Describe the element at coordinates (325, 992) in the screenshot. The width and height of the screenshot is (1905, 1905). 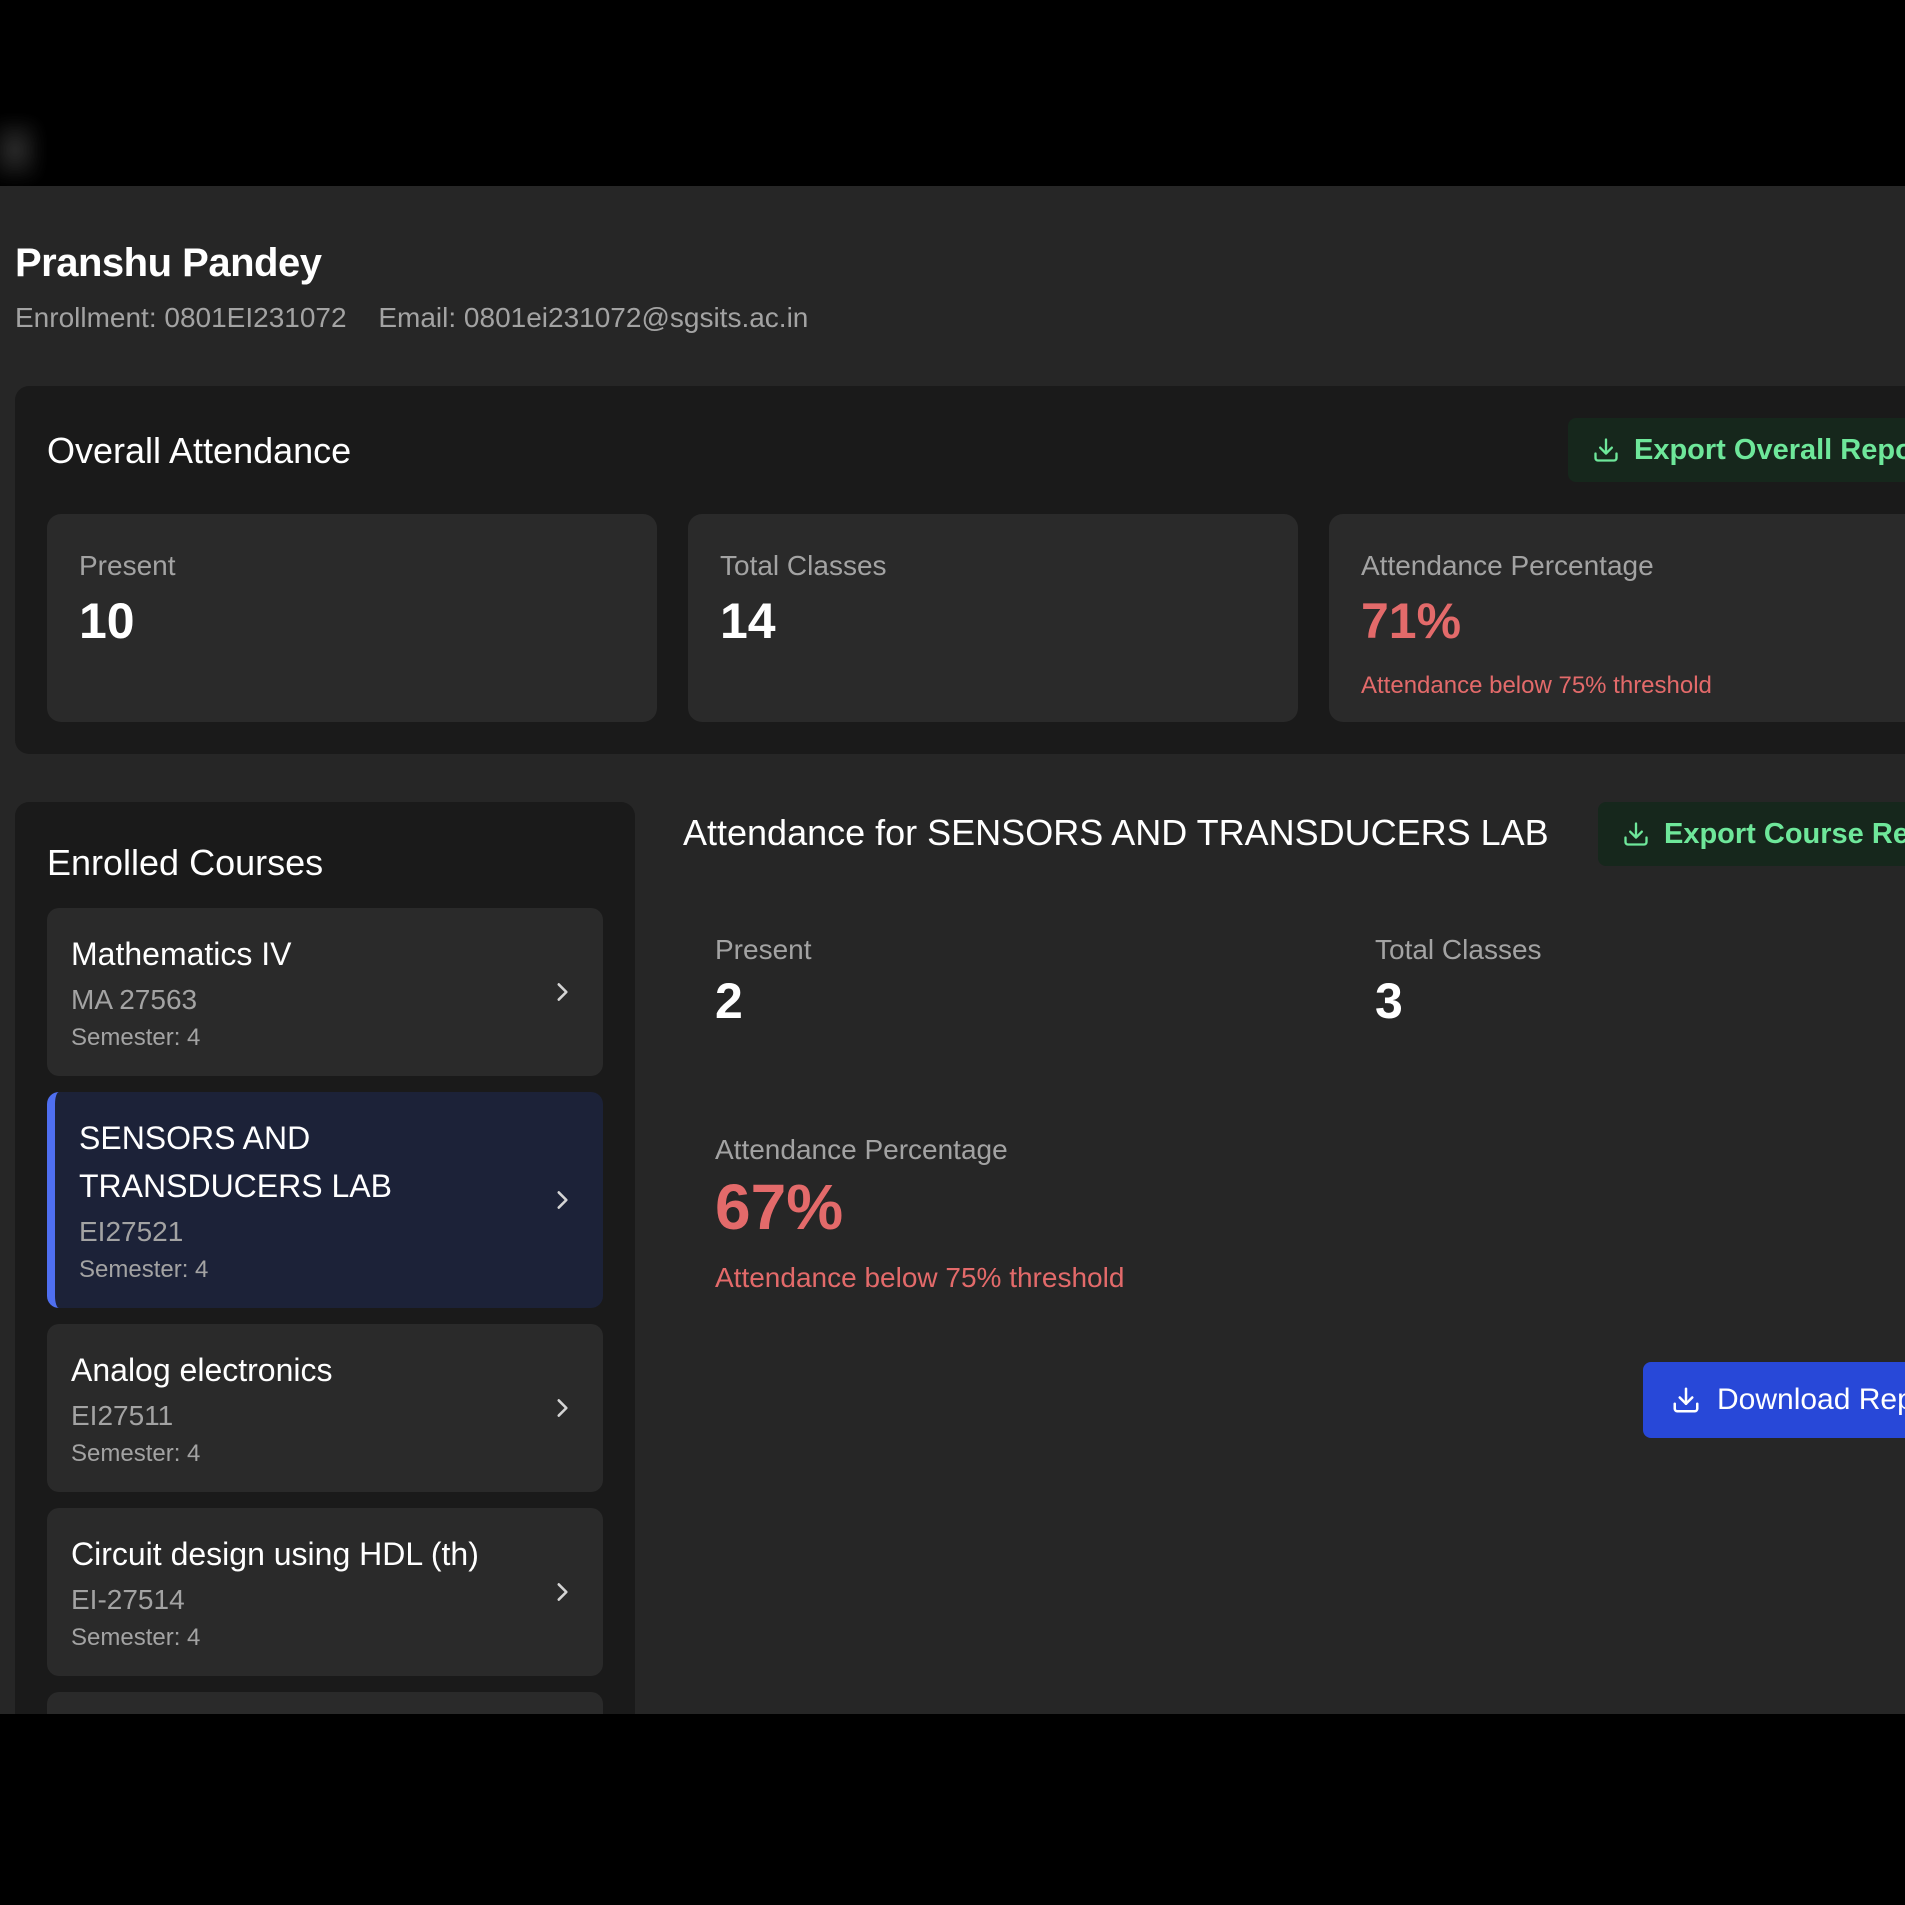
I see `course-item-mathematics-iv: Mathematics IV MA 27563 Semester: 4` at that location.